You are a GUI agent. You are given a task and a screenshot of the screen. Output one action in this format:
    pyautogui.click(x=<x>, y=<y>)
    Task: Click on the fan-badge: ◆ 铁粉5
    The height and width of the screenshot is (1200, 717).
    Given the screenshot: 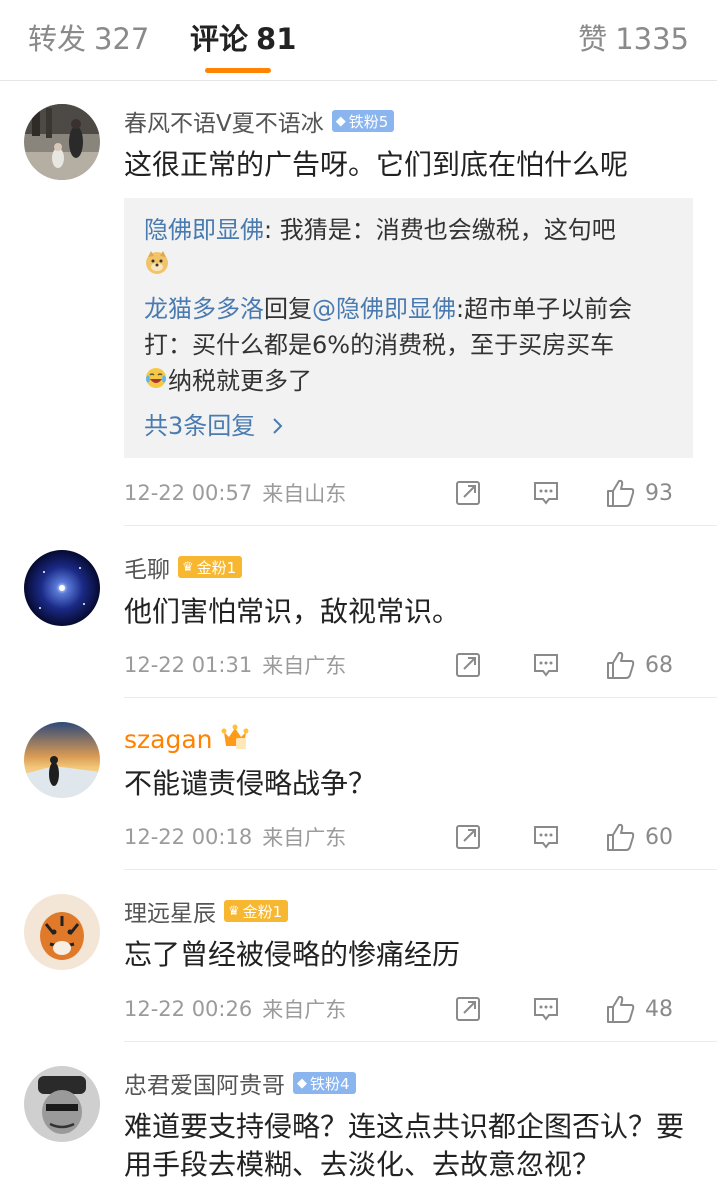 What is the action you would take?
    pyautogui.click(x=363, y=121)
    